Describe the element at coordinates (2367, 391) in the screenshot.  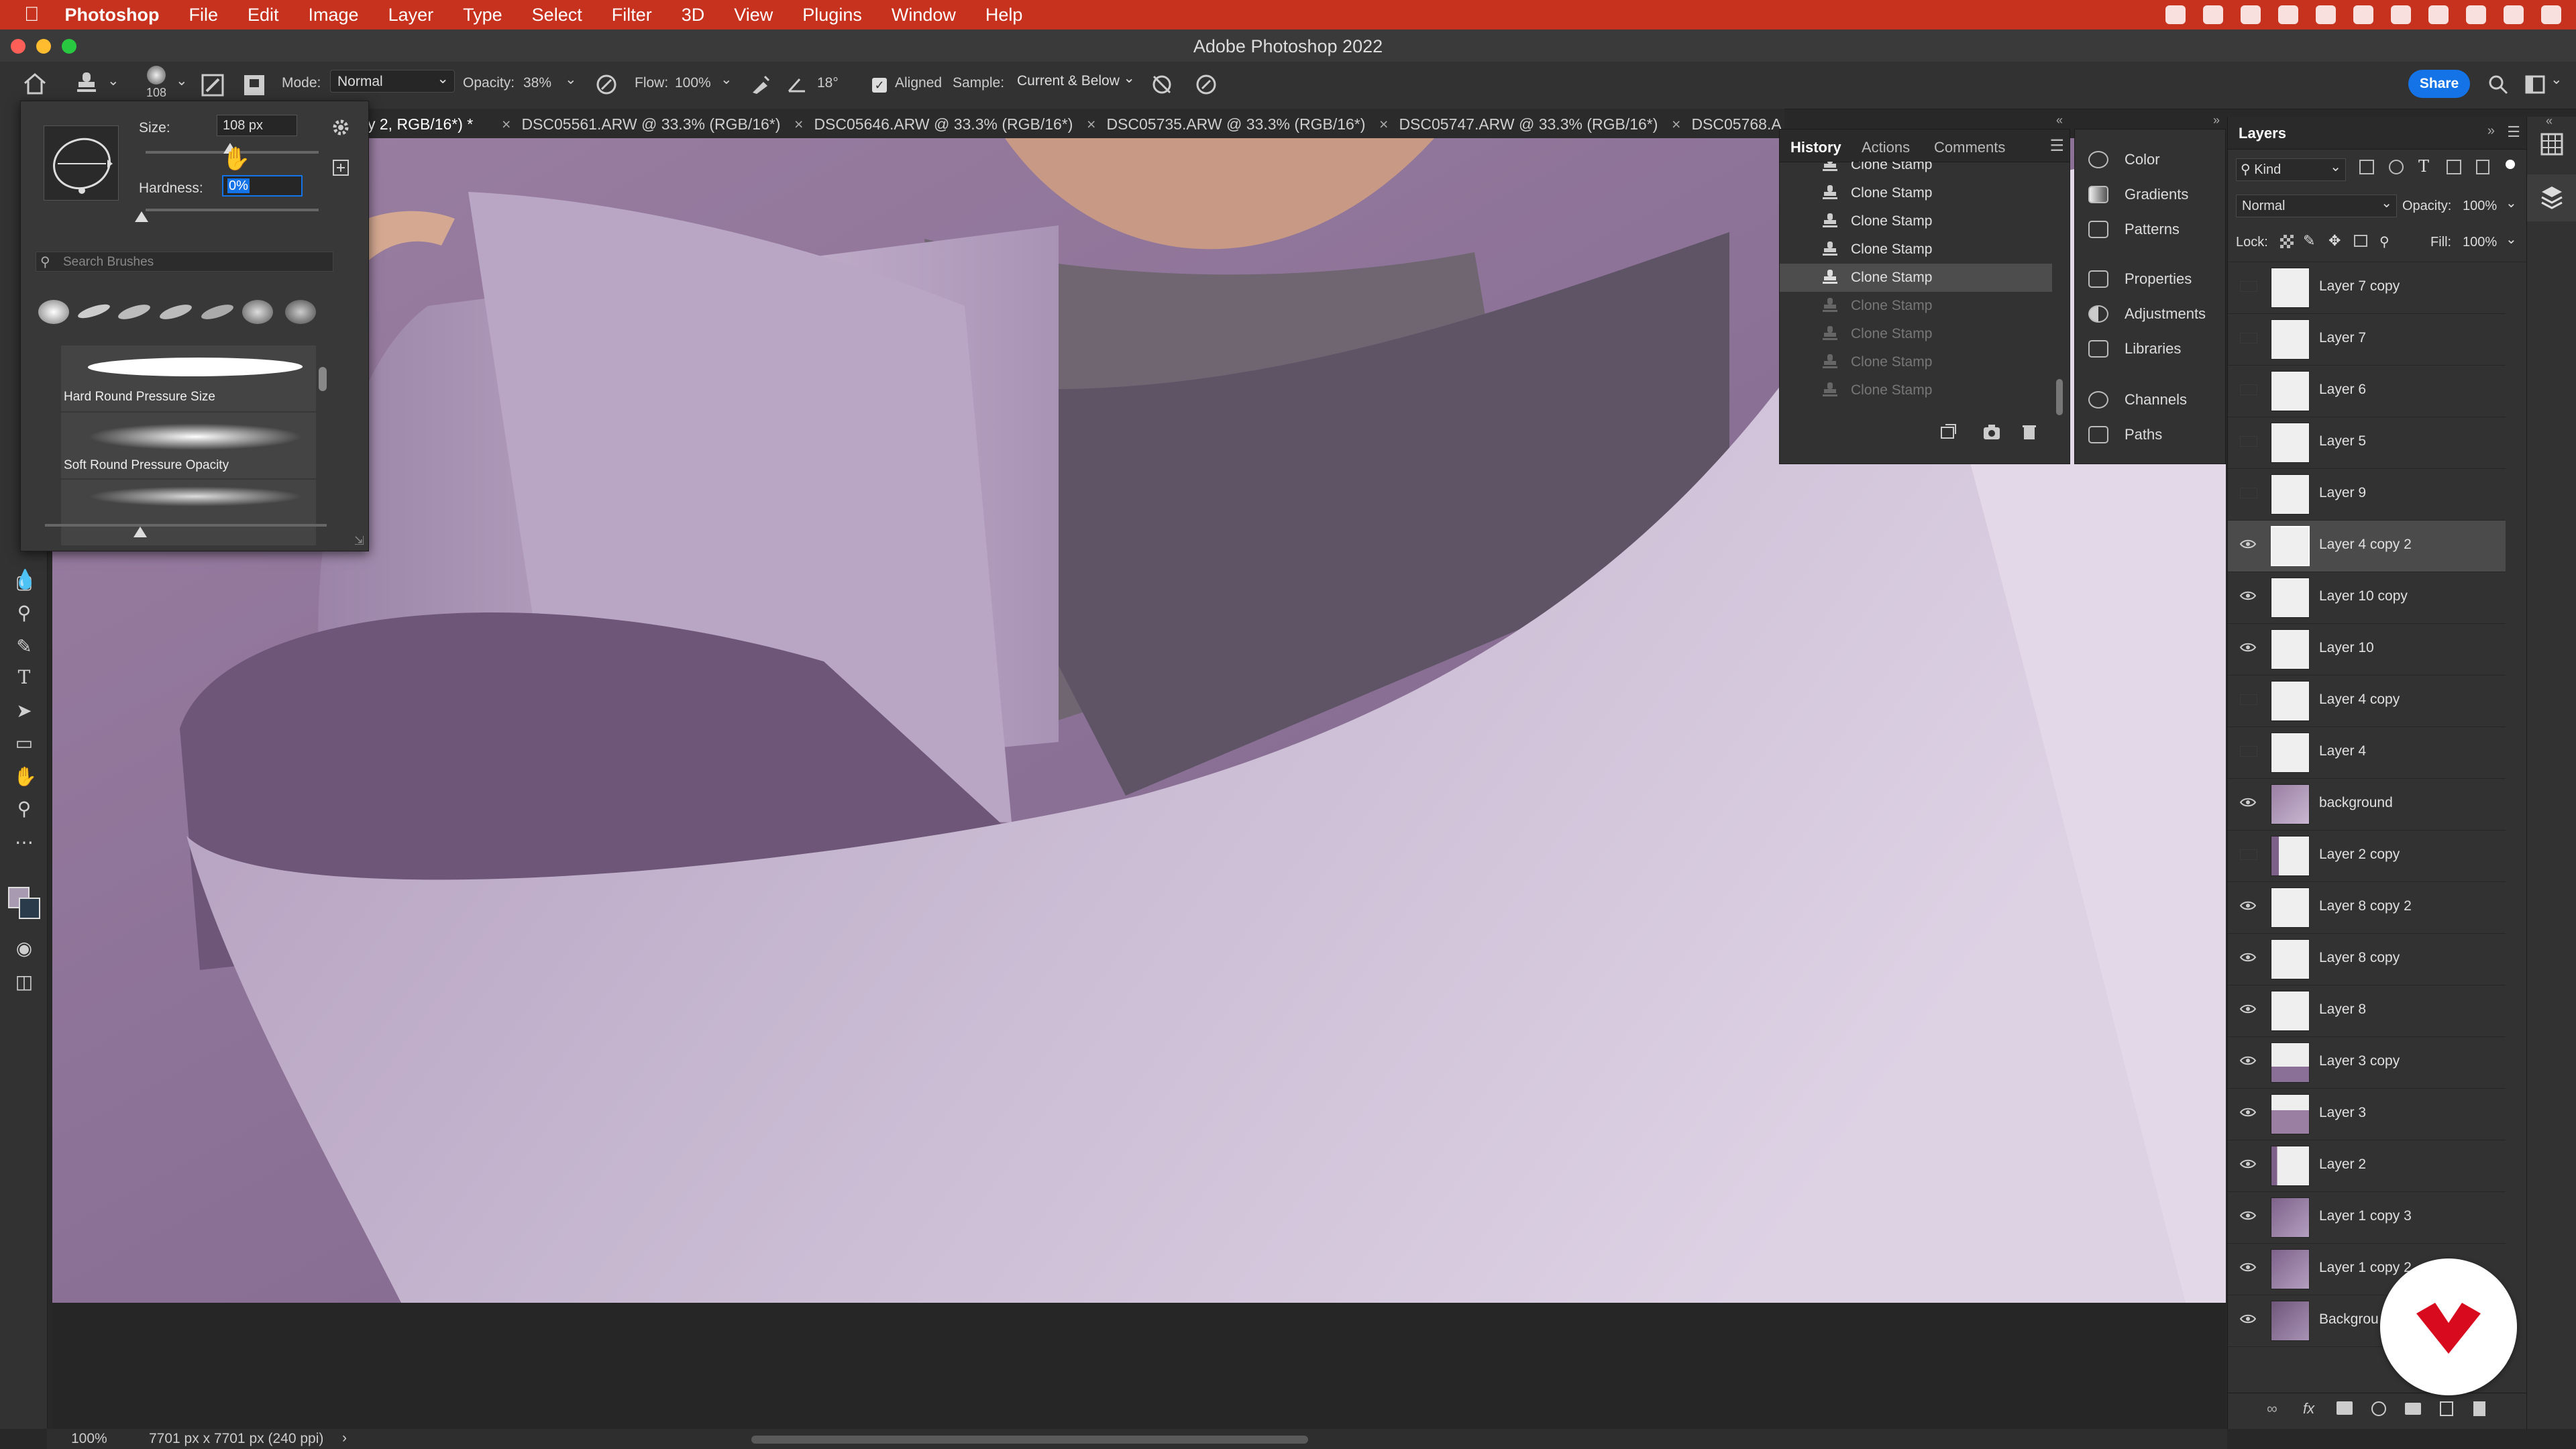
I see `layer-row: Layer 6` at that location.